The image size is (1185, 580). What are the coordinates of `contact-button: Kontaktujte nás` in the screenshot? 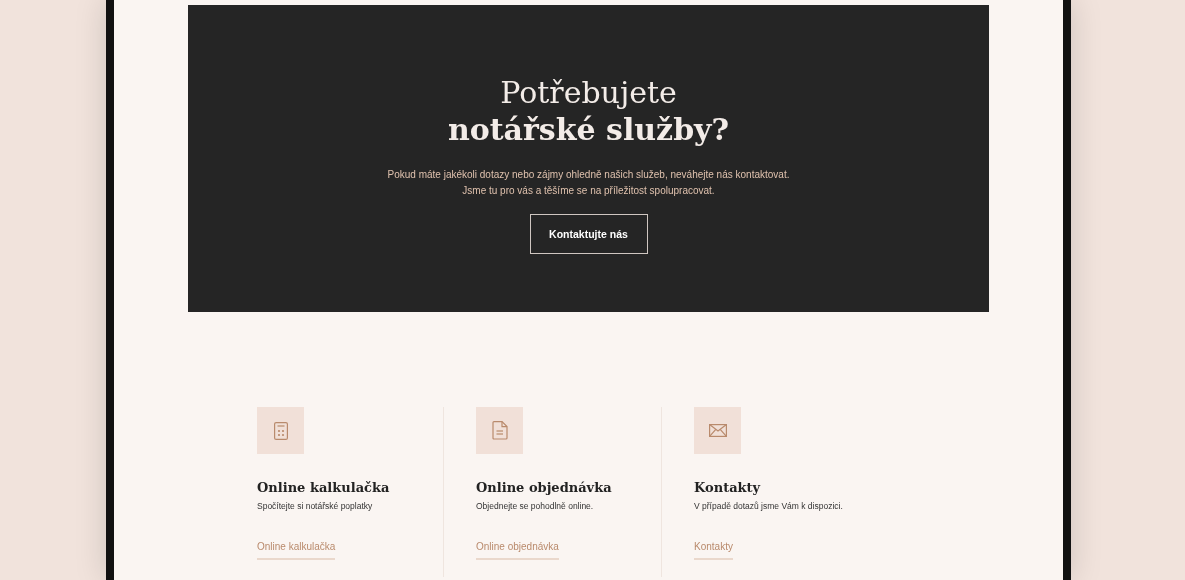 It's located at (588, 234).